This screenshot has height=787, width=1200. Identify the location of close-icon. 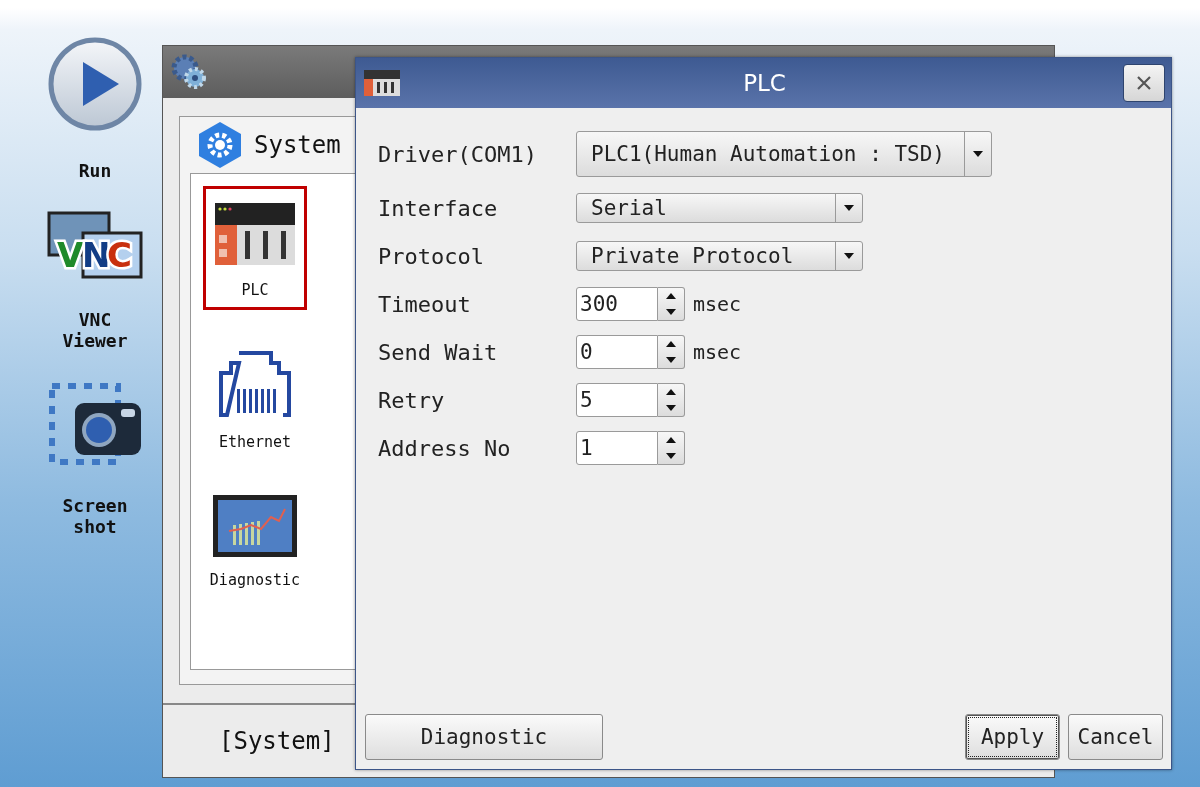
(1144, 83).